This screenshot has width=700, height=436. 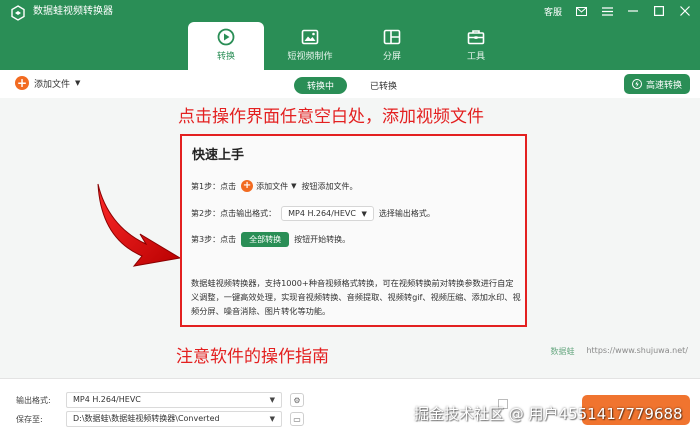 I want to click on red-arrow-icon, so click(x=139, y=225).